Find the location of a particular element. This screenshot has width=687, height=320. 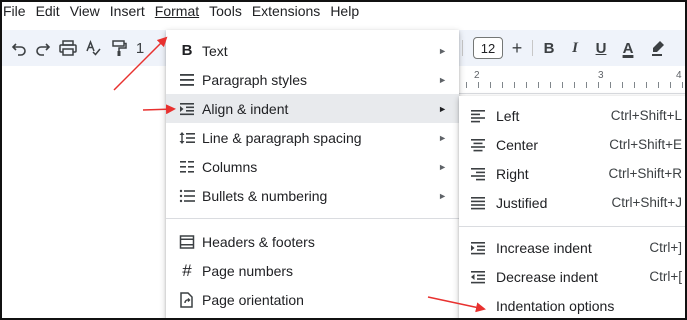

menu-item-label: Text is located at coordinates (215, 50).